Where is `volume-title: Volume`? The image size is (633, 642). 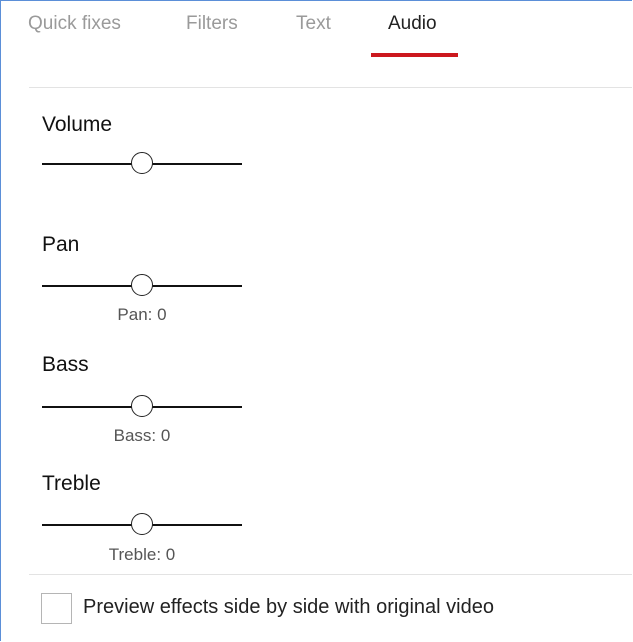
volume-title: Volume is located at coordinates (77, 124).